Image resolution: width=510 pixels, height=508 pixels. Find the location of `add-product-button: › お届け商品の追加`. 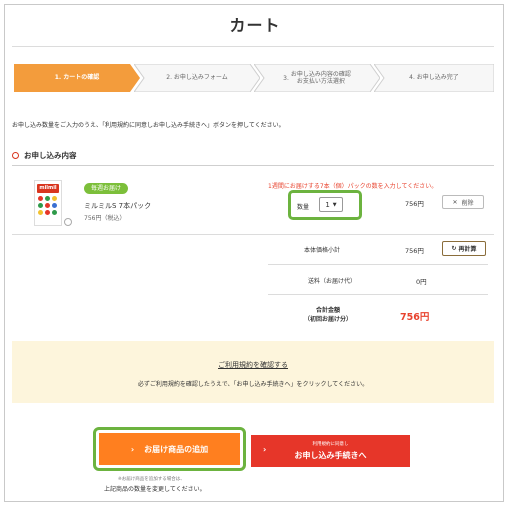

add-product-button: › お届け商品の追加 is located at coordinates (169, 449).